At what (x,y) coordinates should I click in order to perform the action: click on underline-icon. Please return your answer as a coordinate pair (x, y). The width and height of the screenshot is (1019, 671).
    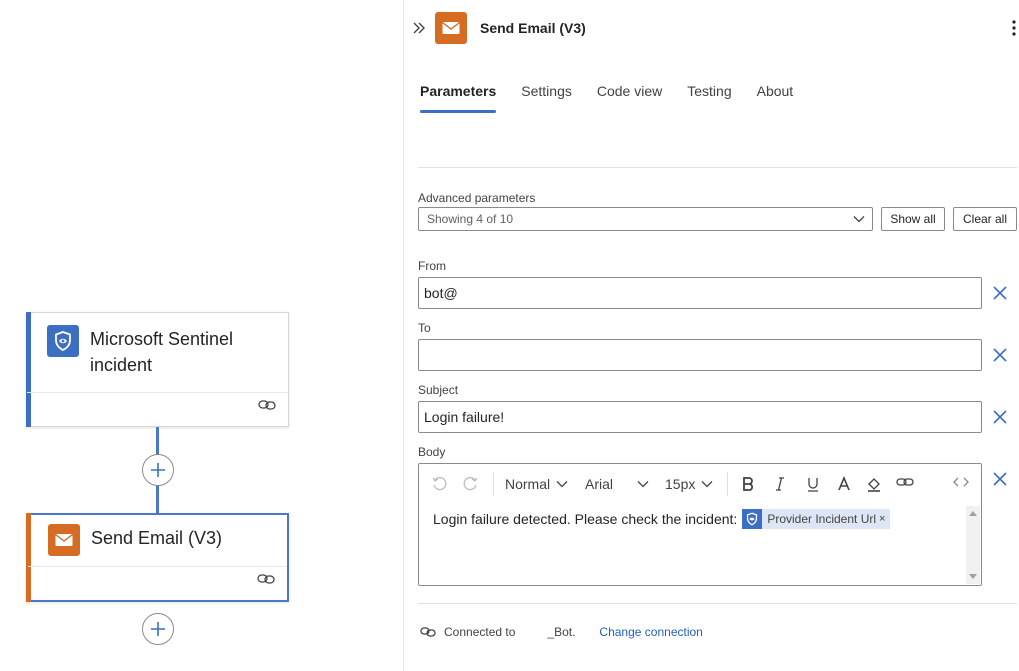
    Looking at the image, I should click on (813, 484).